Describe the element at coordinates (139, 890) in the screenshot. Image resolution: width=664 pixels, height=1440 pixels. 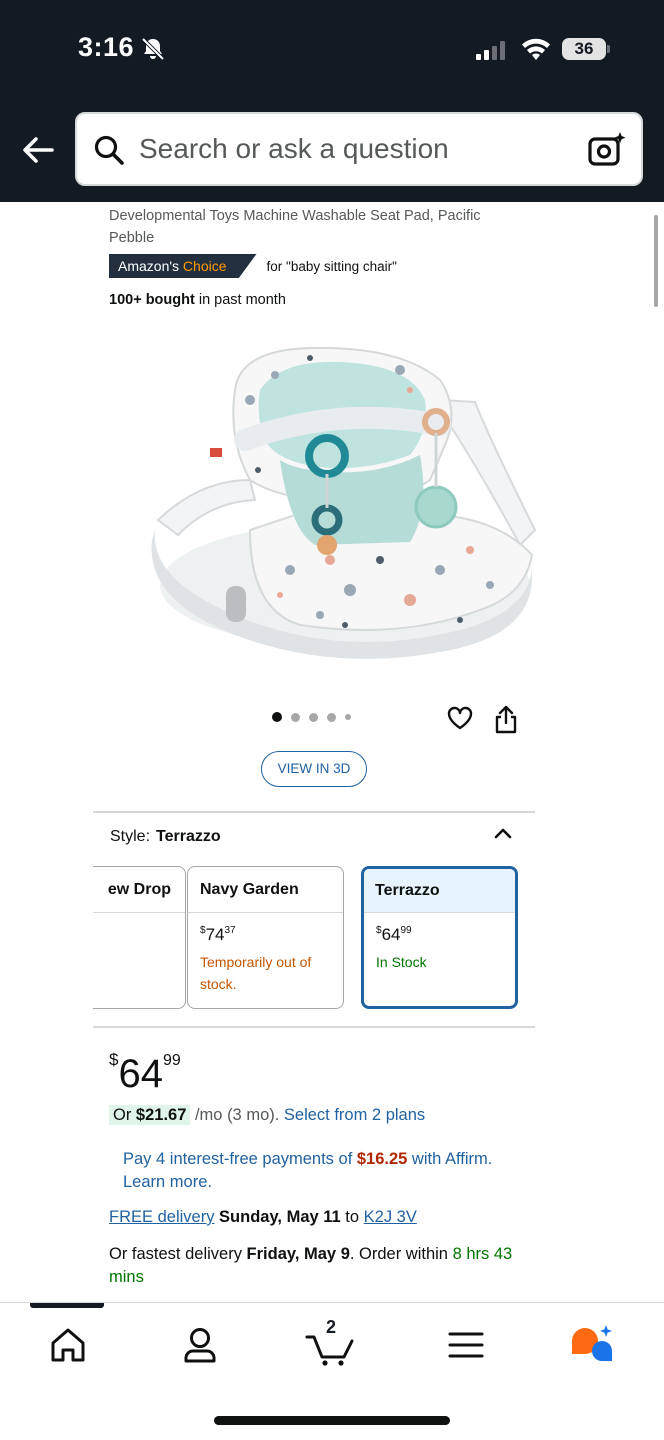
I see `swatch-name: ew Drop` at that location.